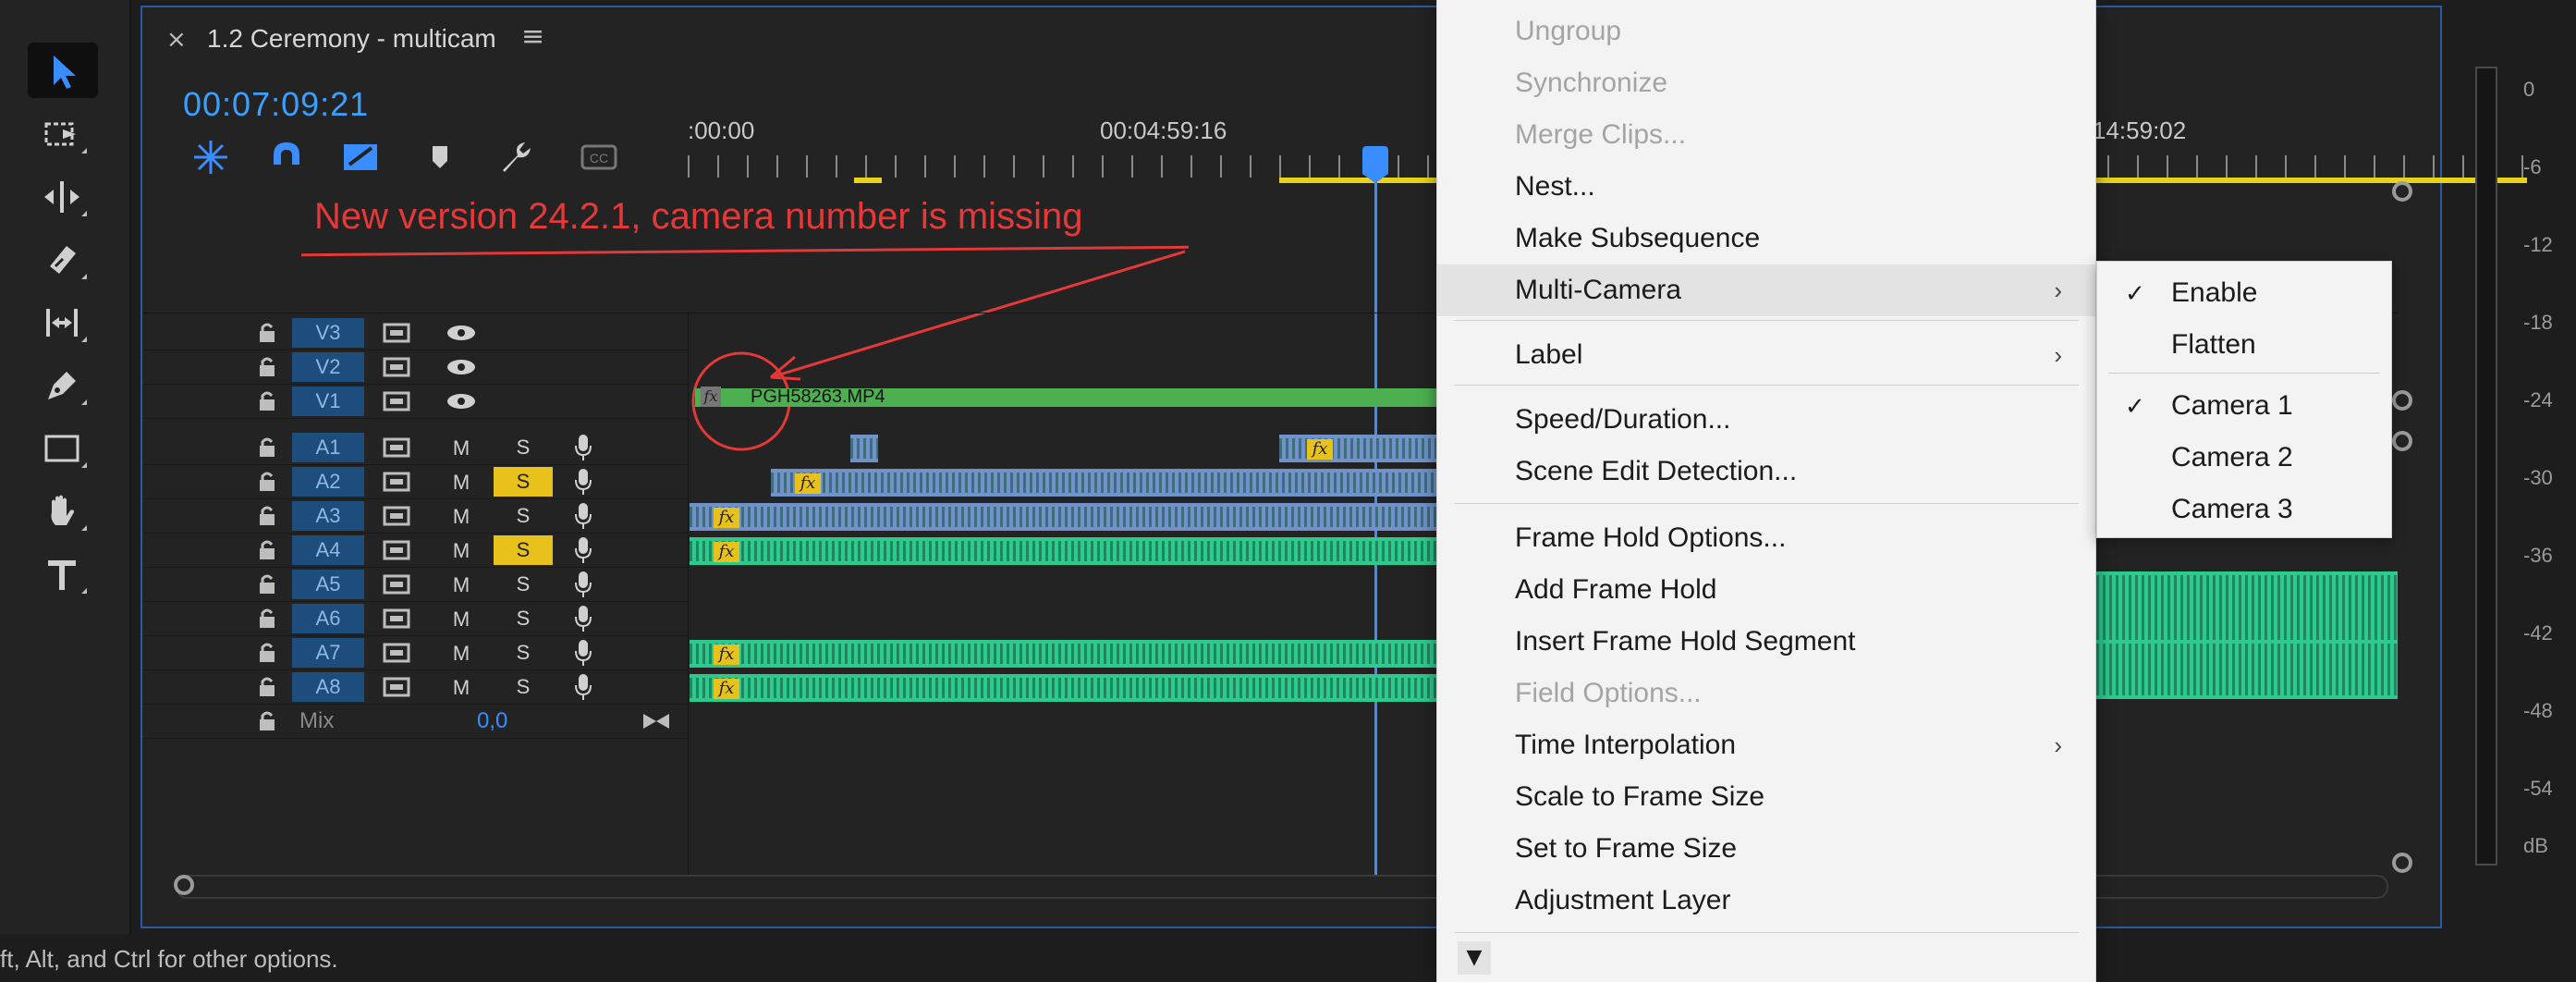 This screenshot has height=982, width=2576. I want to click on scroll-down-arrow-icon: ▼, so click(1474, 958).